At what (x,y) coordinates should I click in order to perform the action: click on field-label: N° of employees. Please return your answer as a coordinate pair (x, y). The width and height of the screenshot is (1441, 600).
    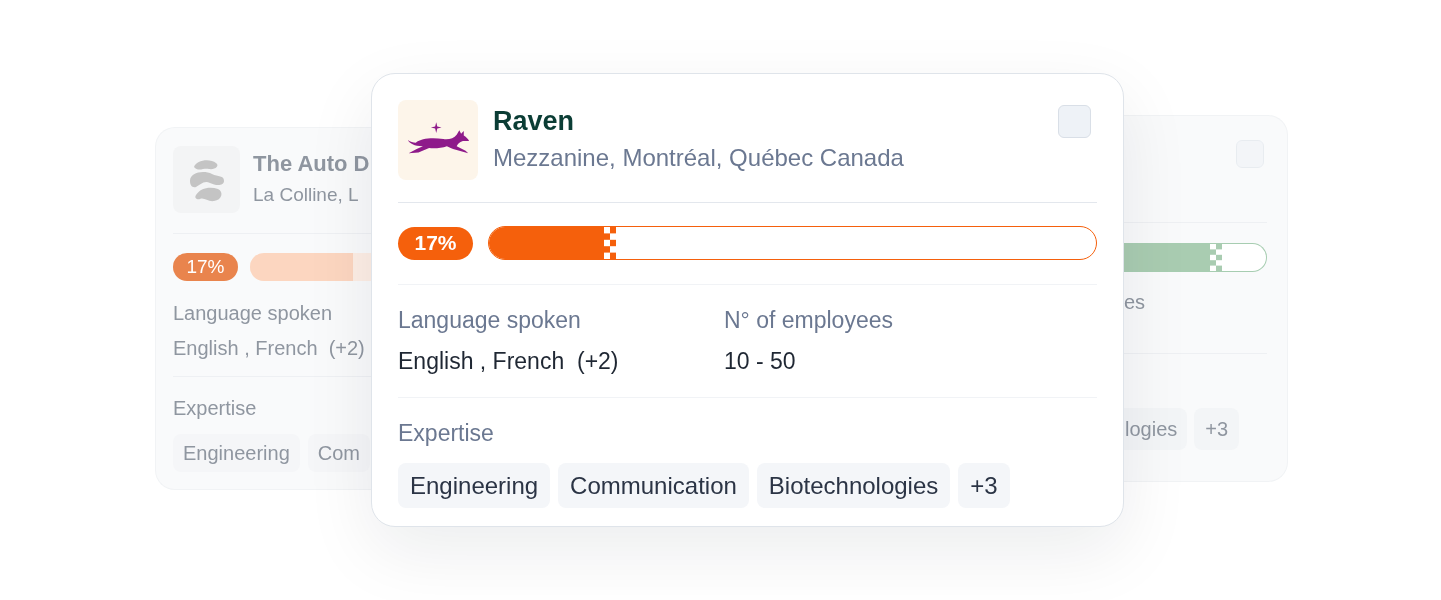
    Looking at the image, I should click on (808, 320).